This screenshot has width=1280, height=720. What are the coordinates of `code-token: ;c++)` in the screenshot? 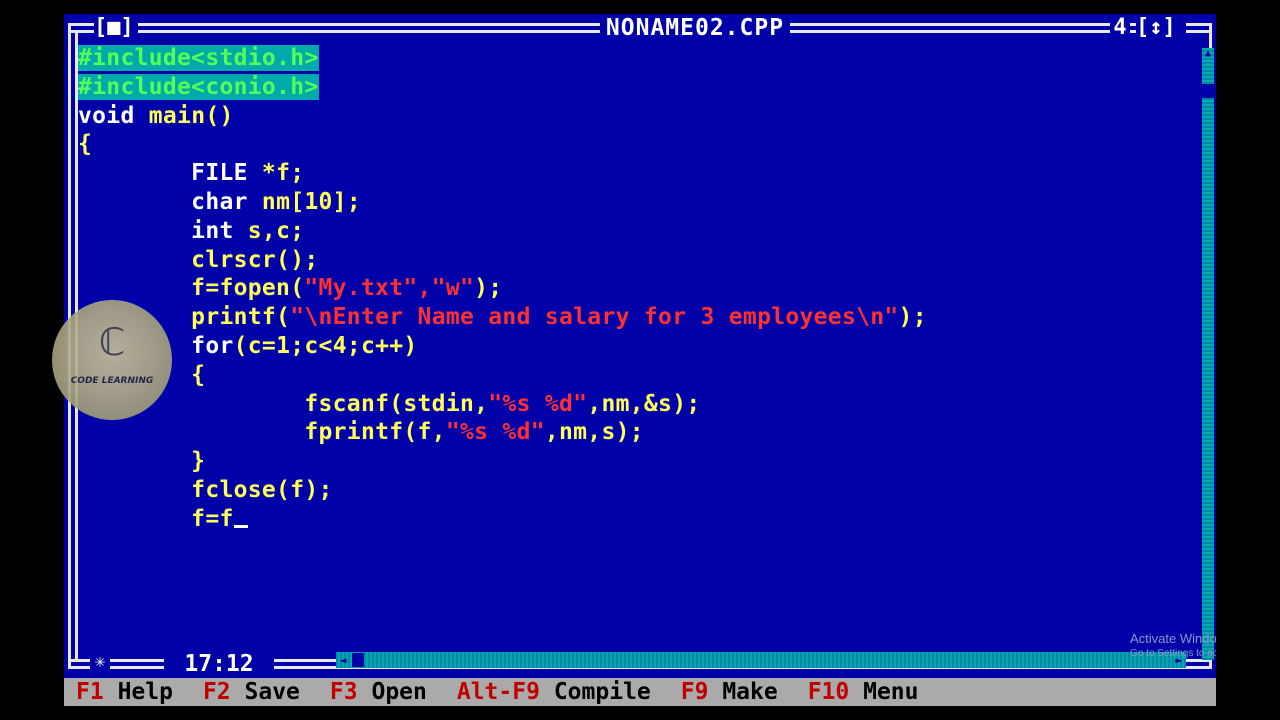 It's located at (382, 345).